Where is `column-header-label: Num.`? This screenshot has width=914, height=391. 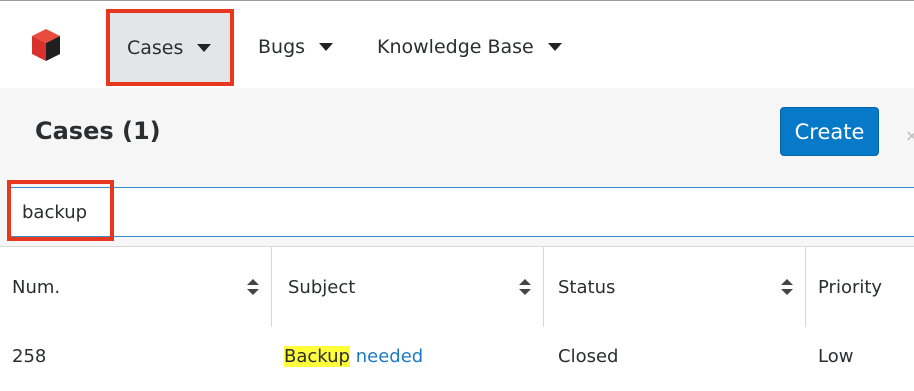 column-header-label: Num. is located at coordinates (36, 287).